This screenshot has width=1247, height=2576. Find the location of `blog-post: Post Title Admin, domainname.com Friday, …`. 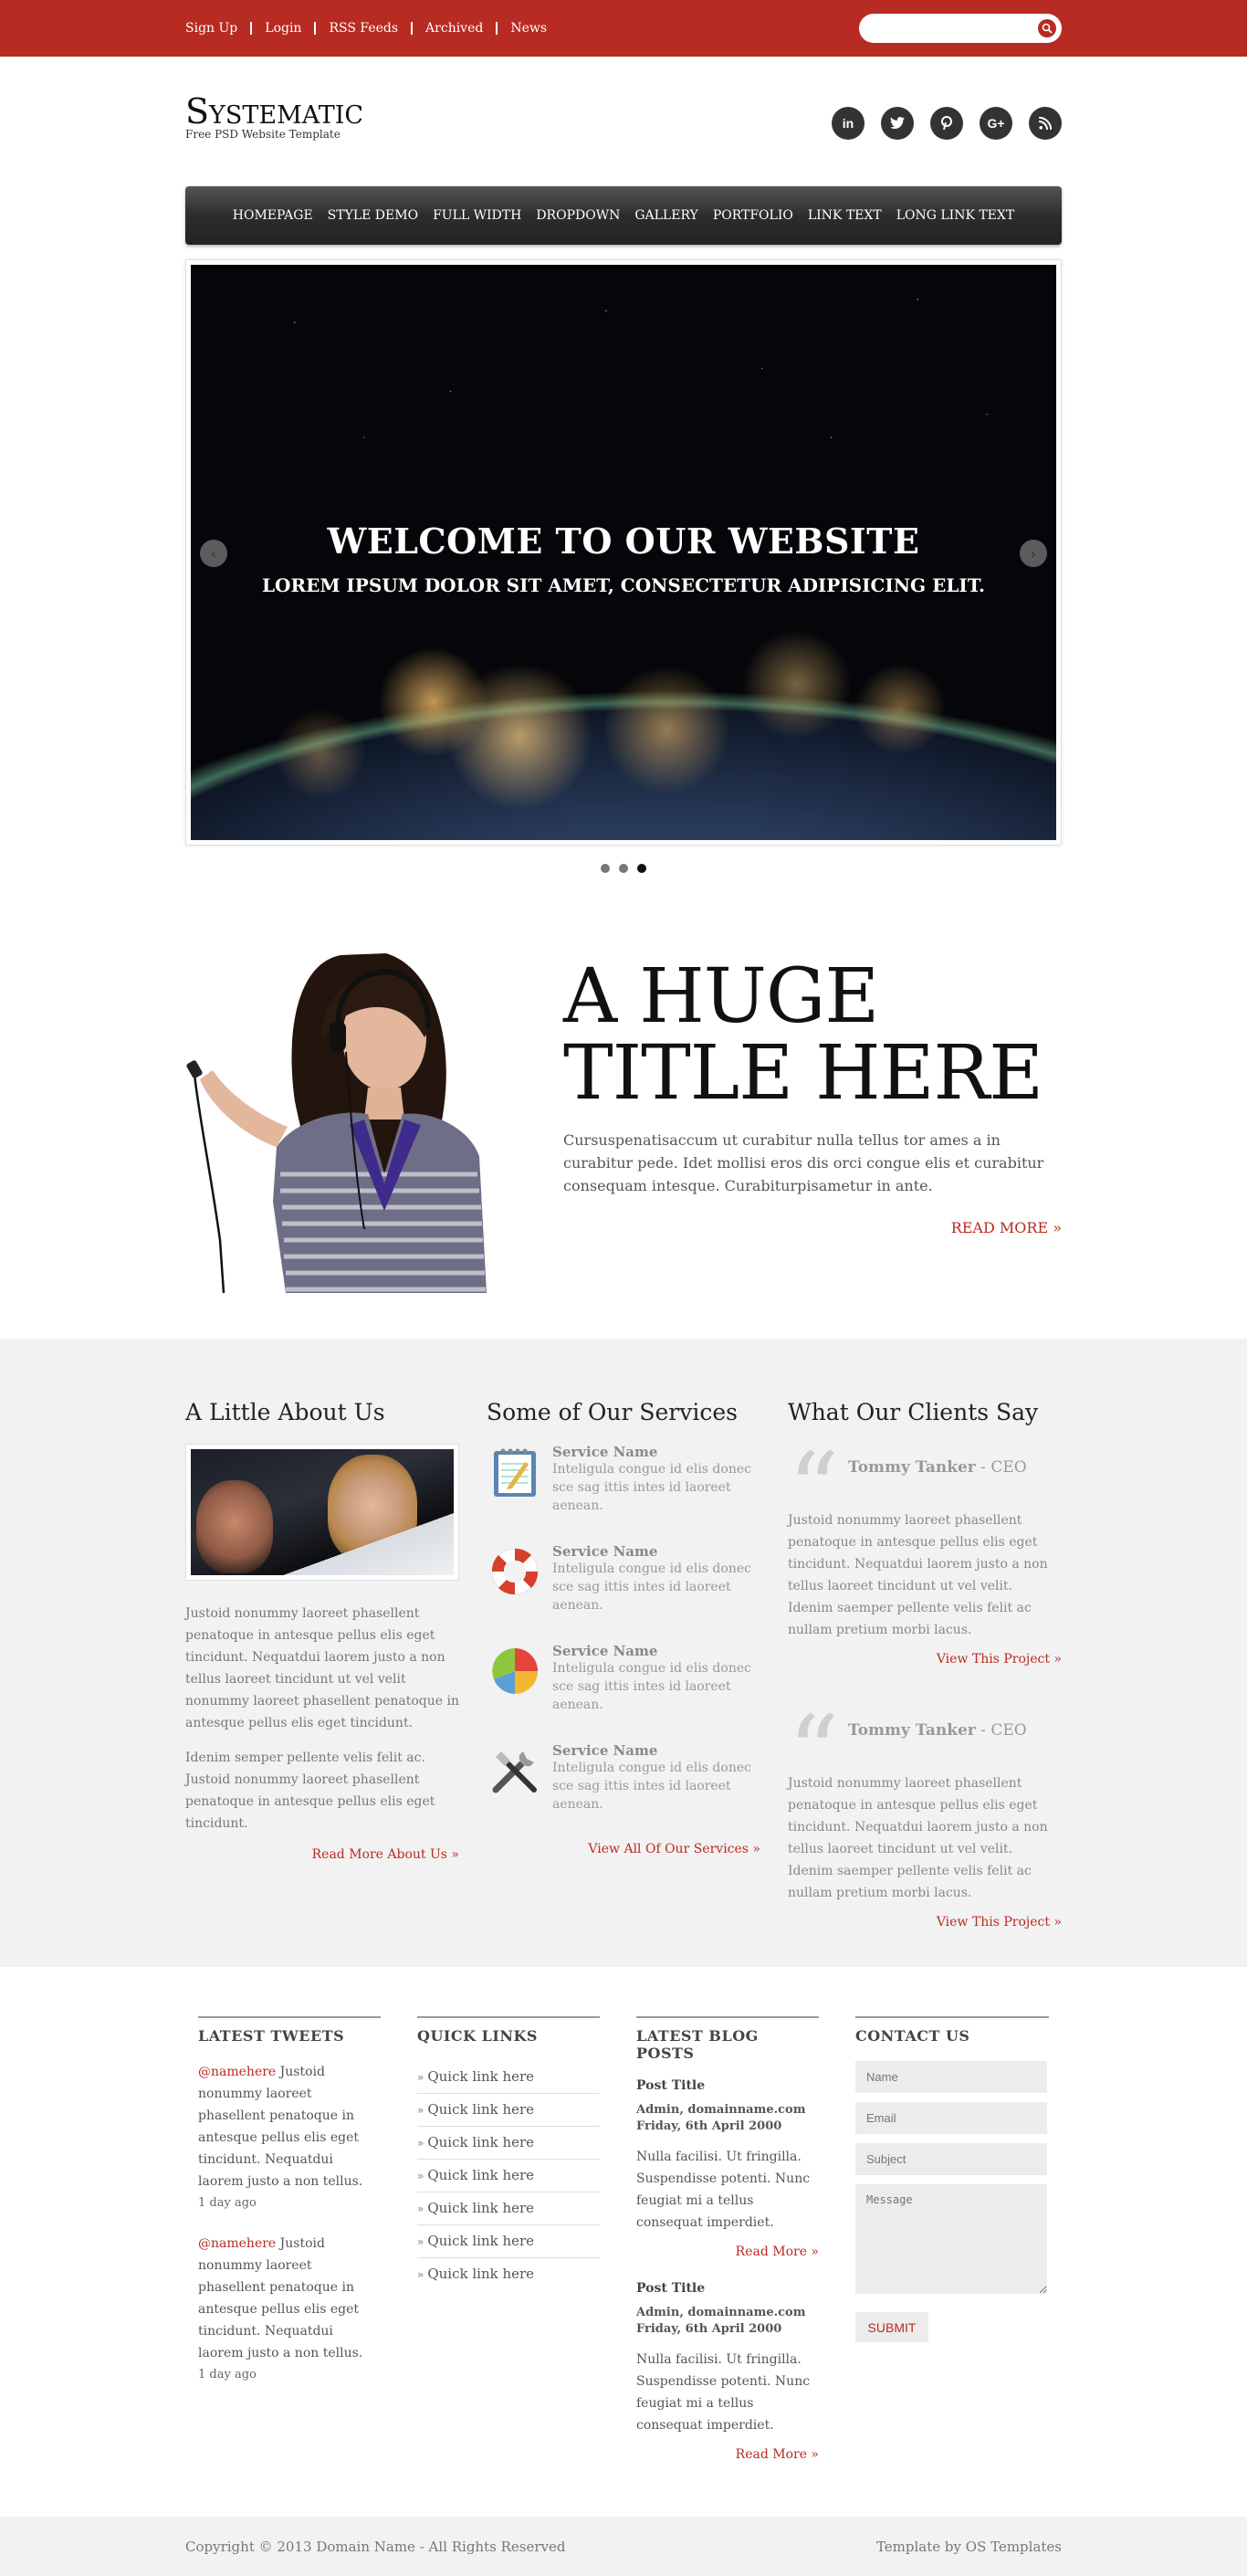

blog-post: Post Title Admin, domainname.com Friday, … is located at coordinates (727, 2168).